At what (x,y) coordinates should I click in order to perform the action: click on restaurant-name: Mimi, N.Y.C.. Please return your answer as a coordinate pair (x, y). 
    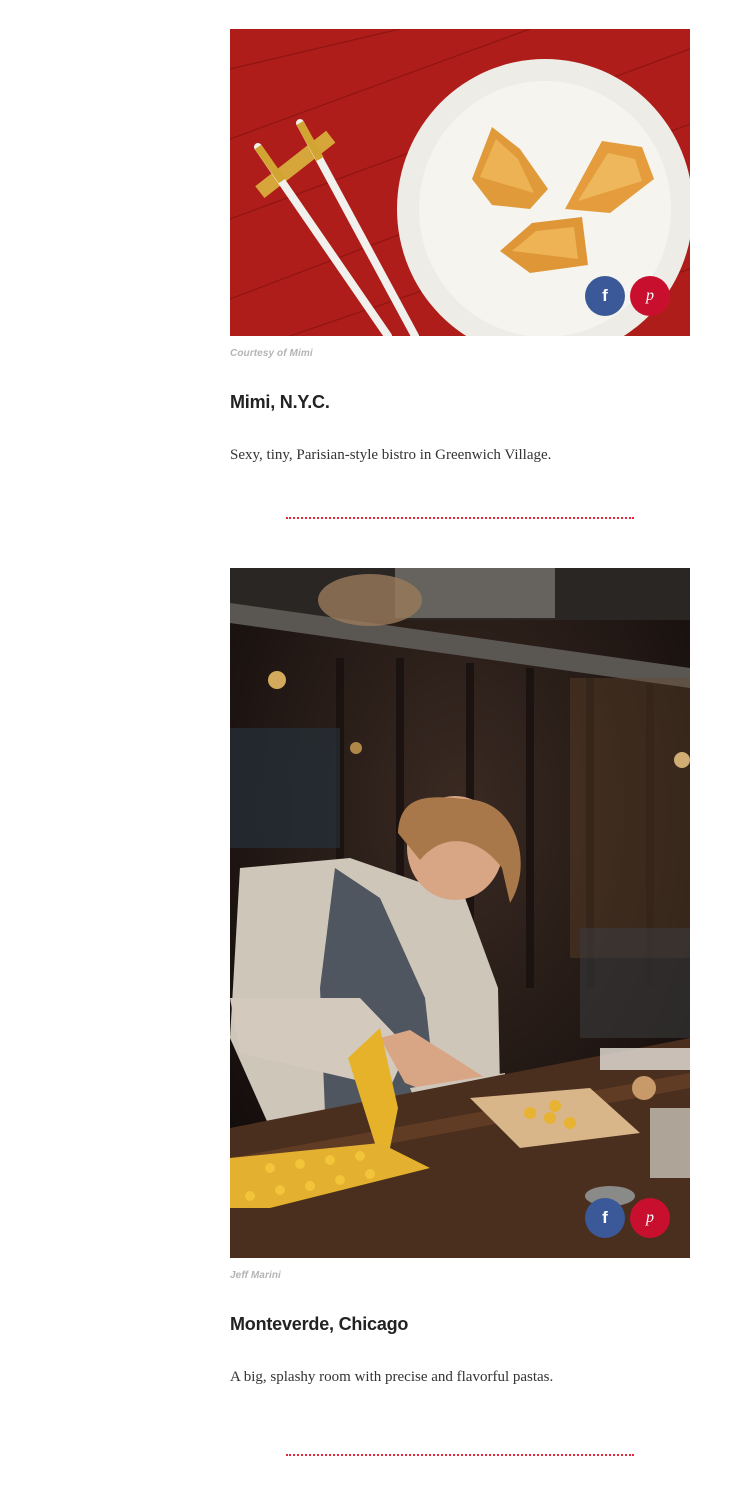
    Looking at the image, I should click on (280, 402).